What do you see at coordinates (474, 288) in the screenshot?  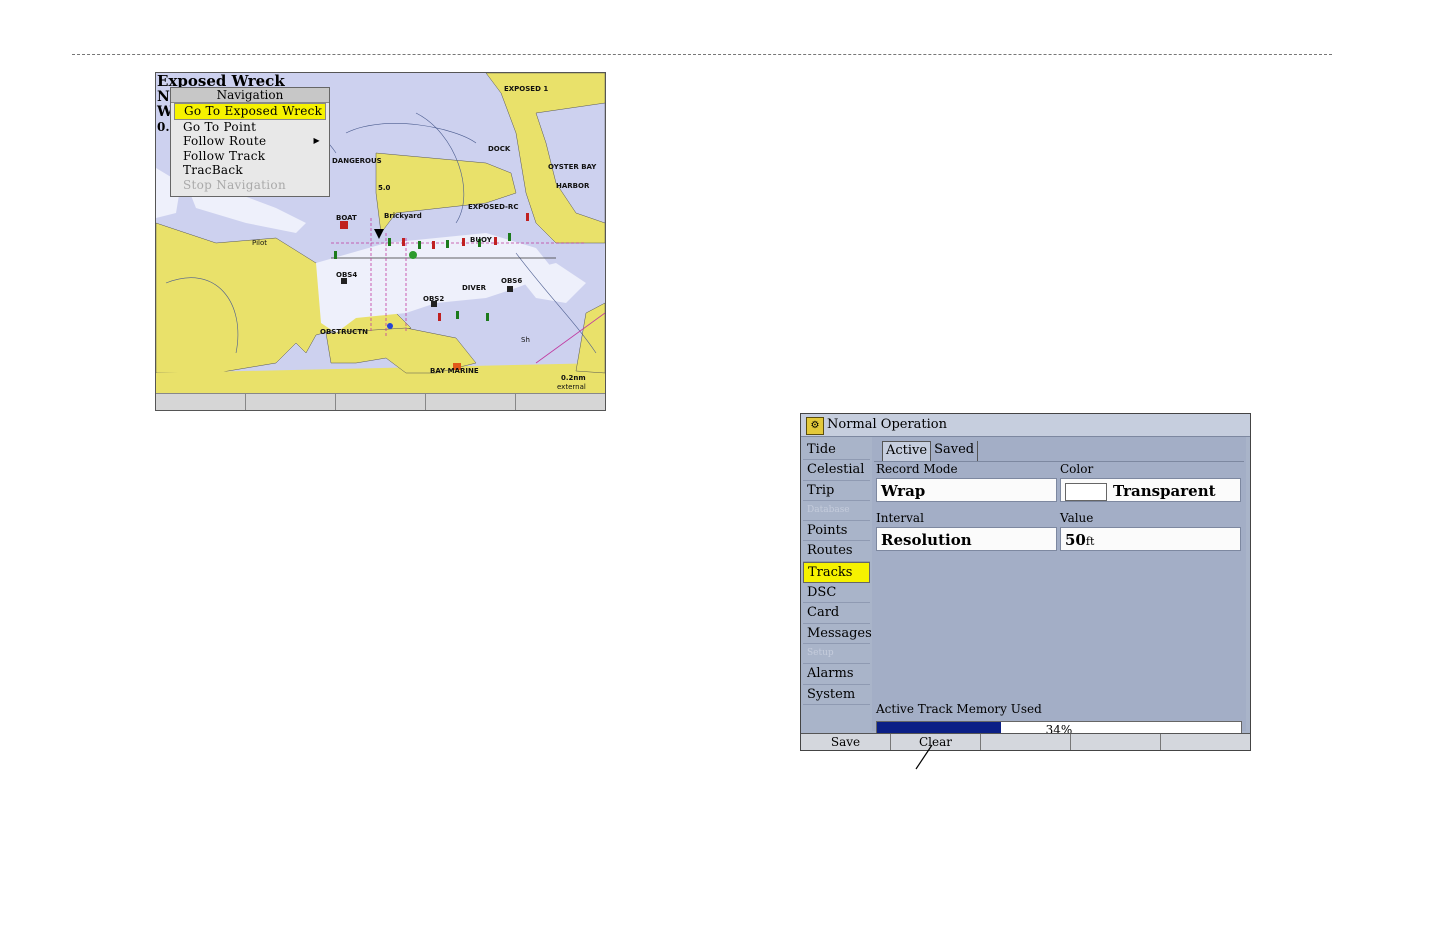 I see `label-diver: DIVER` at bounding box center [474, 288].